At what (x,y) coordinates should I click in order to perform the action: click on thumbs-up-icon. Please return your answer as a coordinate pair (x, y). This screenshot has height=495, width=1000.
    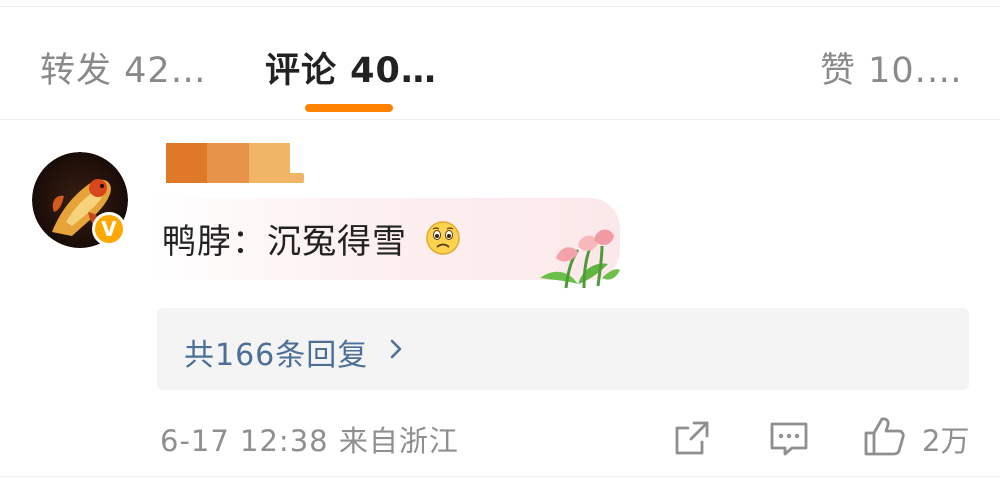
    Looking at the image, I should click on (884, 436).